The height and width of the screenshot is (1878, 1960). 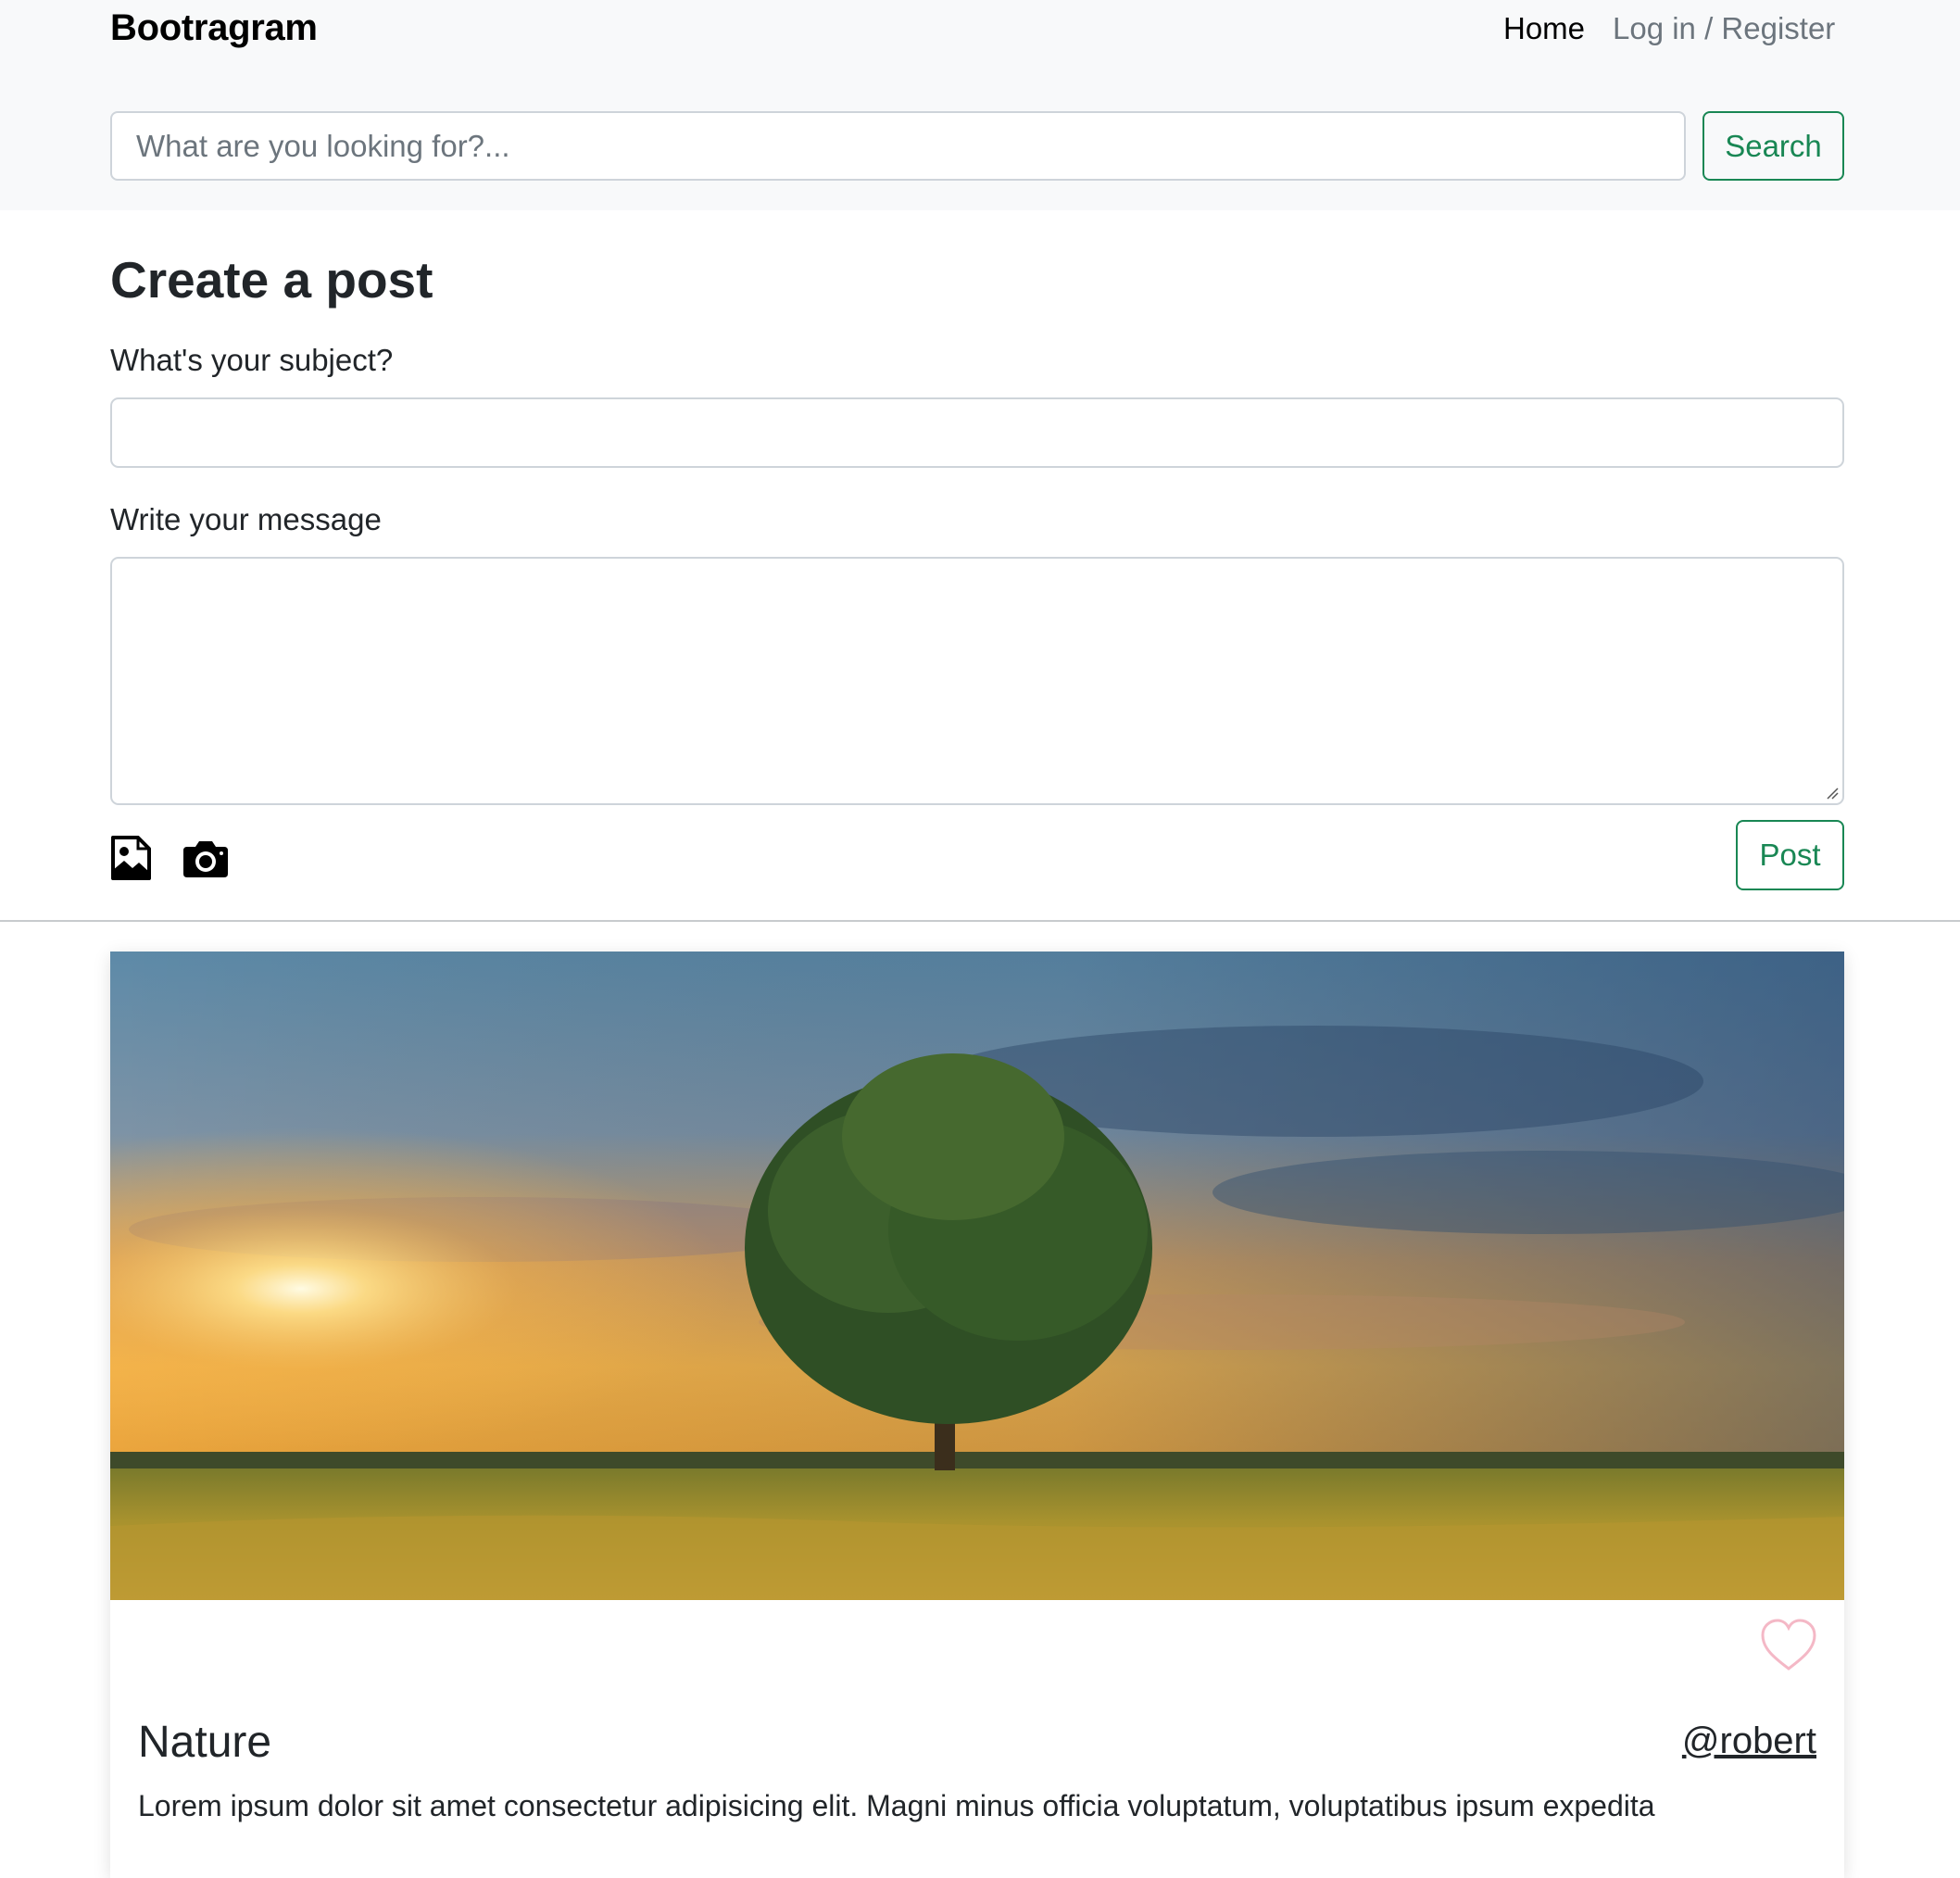 I want to click on subject-input, so click(x=977, y=432).